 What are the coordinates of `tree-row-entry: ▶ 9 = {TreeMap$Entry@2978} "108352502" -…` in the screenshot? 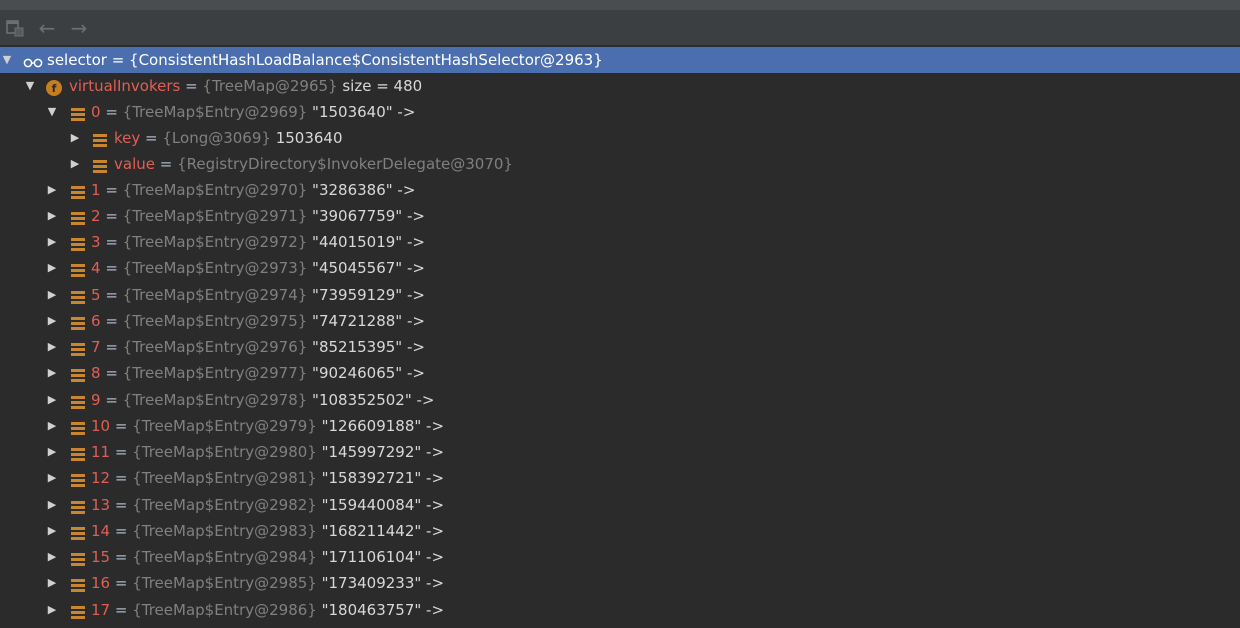 It's located at (620, 400).